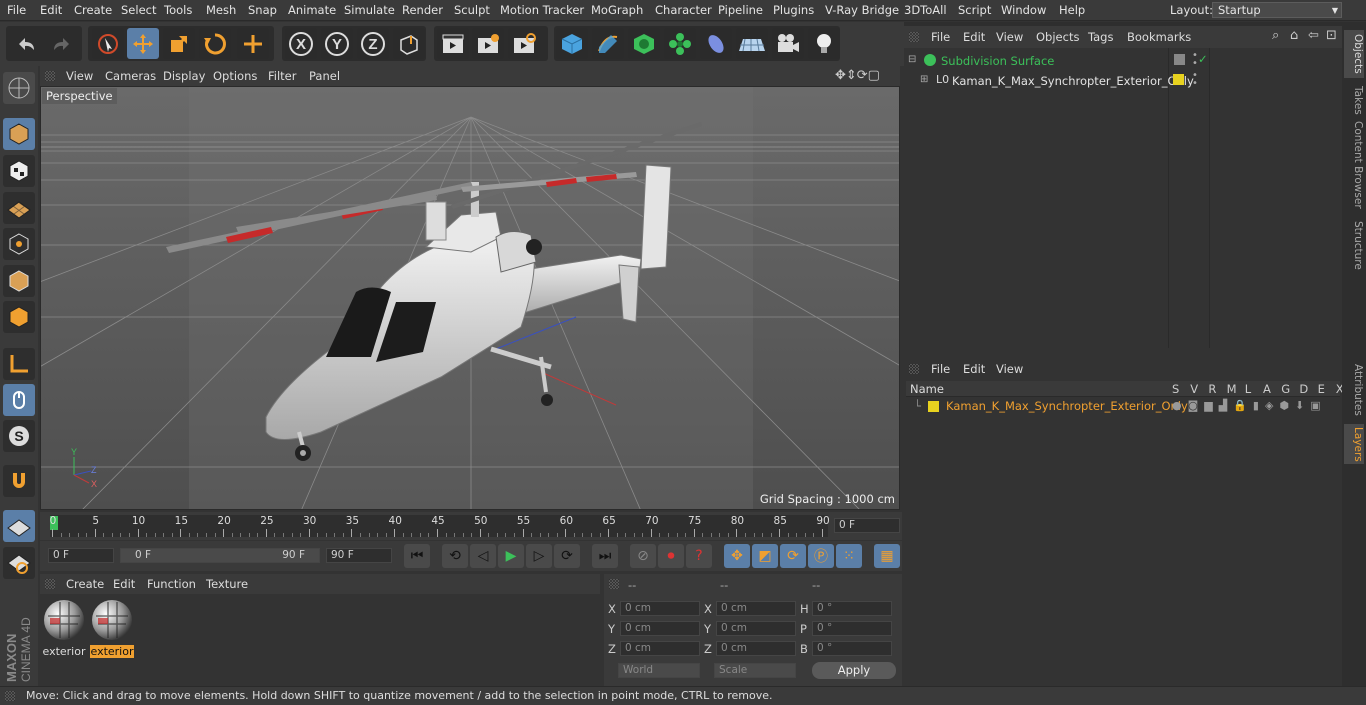 The image size is (1366, 705). I want to click on obj-menu-objects: Objects, so click(1057, 37).